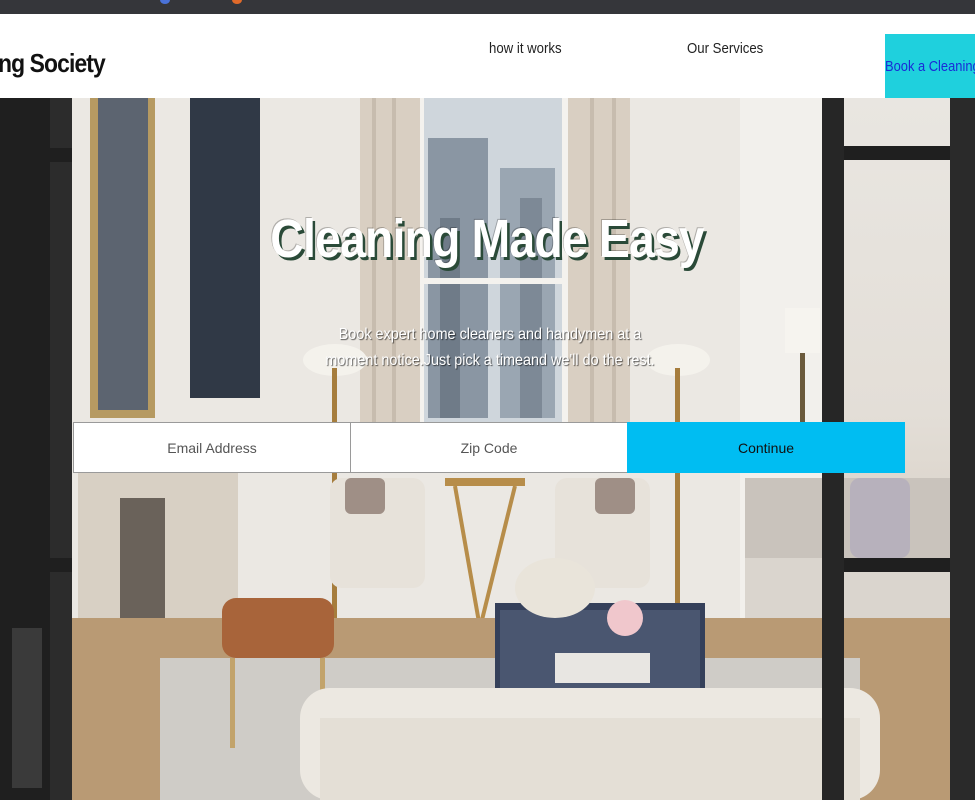 The width and height of the screenshot is (975, 800). What do you see at coordinates (725, 48) in the screenshot?
I see `nav-link-our-services: Our Services` at bounding box center [725, 48].